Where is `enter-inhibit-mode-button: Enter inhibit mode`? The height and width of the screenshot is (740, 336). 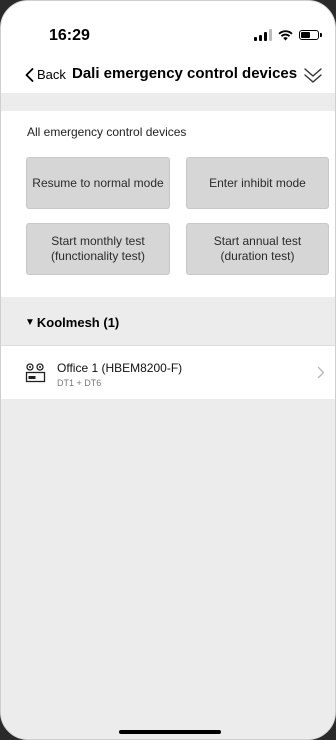
enter-inhibit-mode-button: Enter inhibit mode is located at coordinates (257, 183).